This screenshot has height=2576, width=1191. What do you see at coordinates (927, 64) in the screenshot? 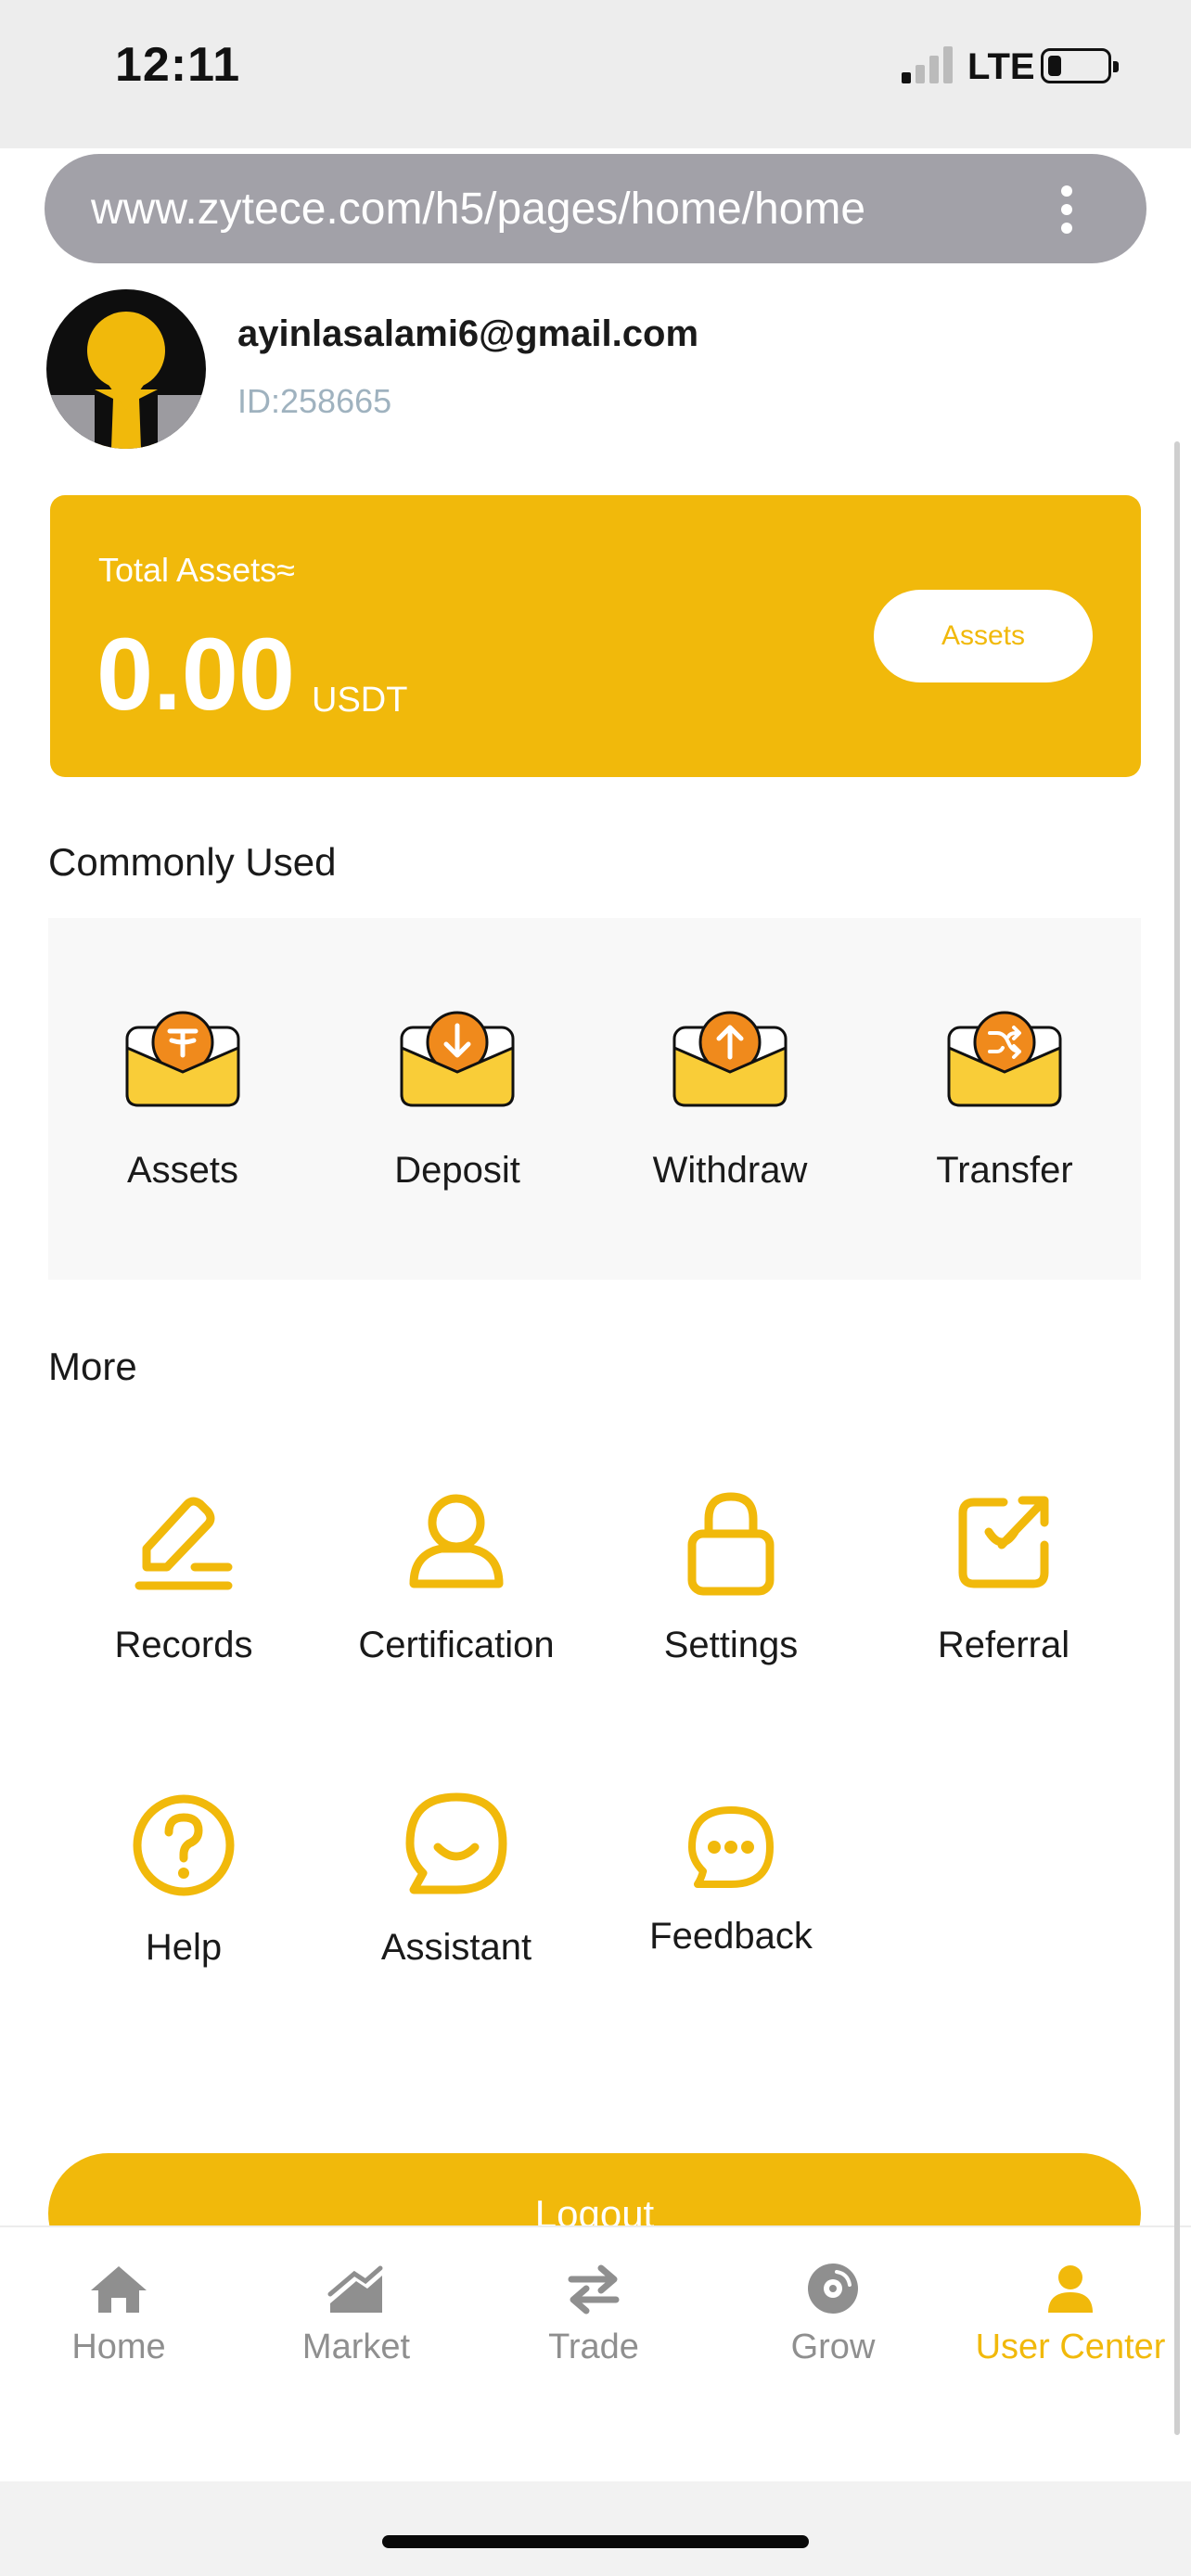
I see `signal-icon` at bounding box center [927, 64].